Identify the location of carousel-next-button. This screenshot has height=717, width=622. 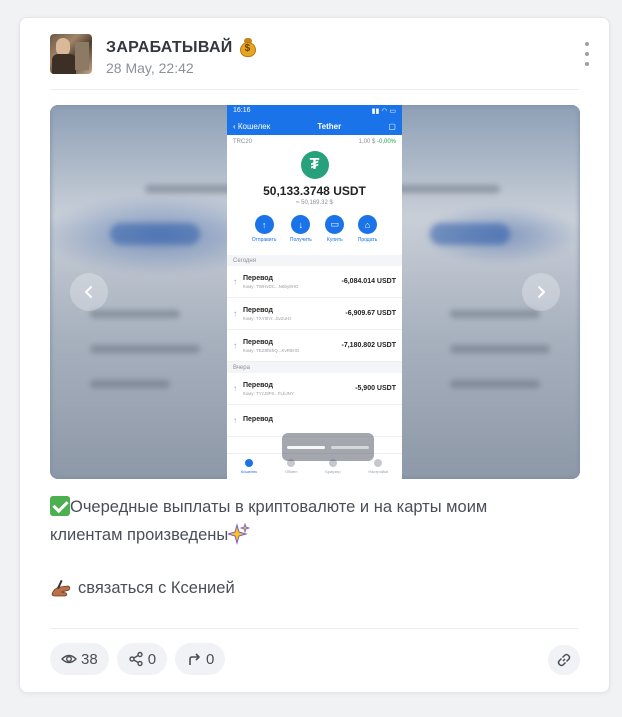
(541, 292).